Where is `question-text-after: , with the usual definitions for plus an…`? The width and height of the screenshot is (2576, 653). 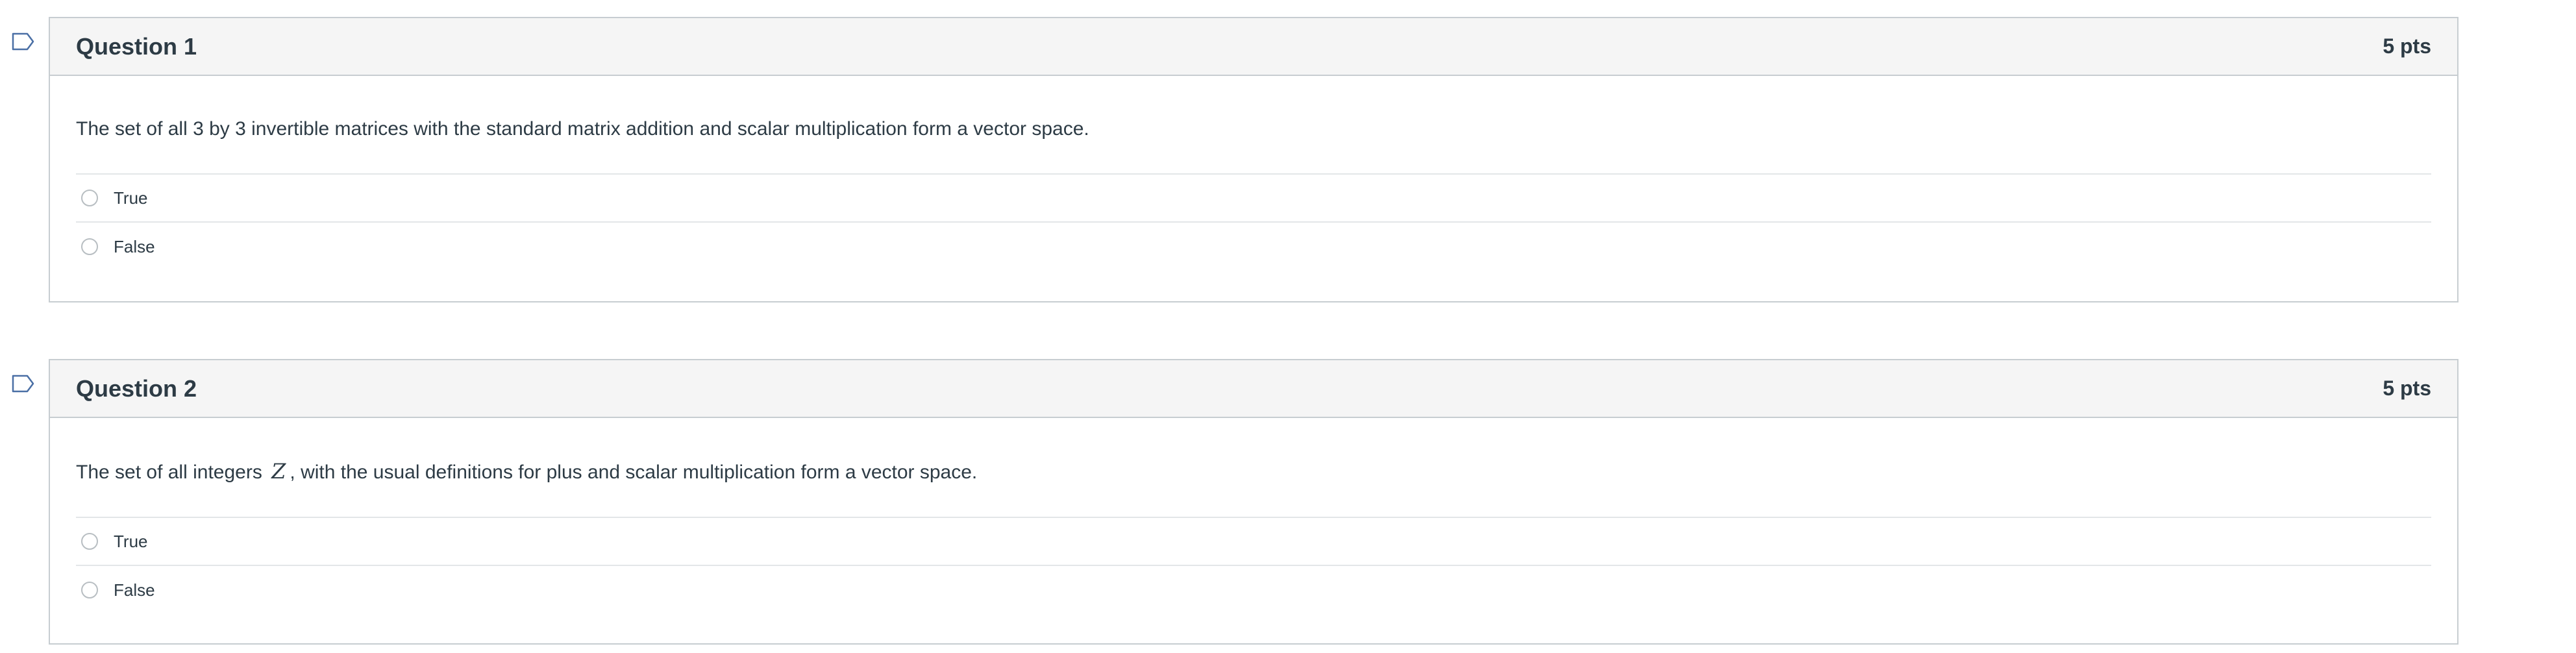 question-text-after: , with the usual definitions for plus an… is located at coordinates (634, 472).